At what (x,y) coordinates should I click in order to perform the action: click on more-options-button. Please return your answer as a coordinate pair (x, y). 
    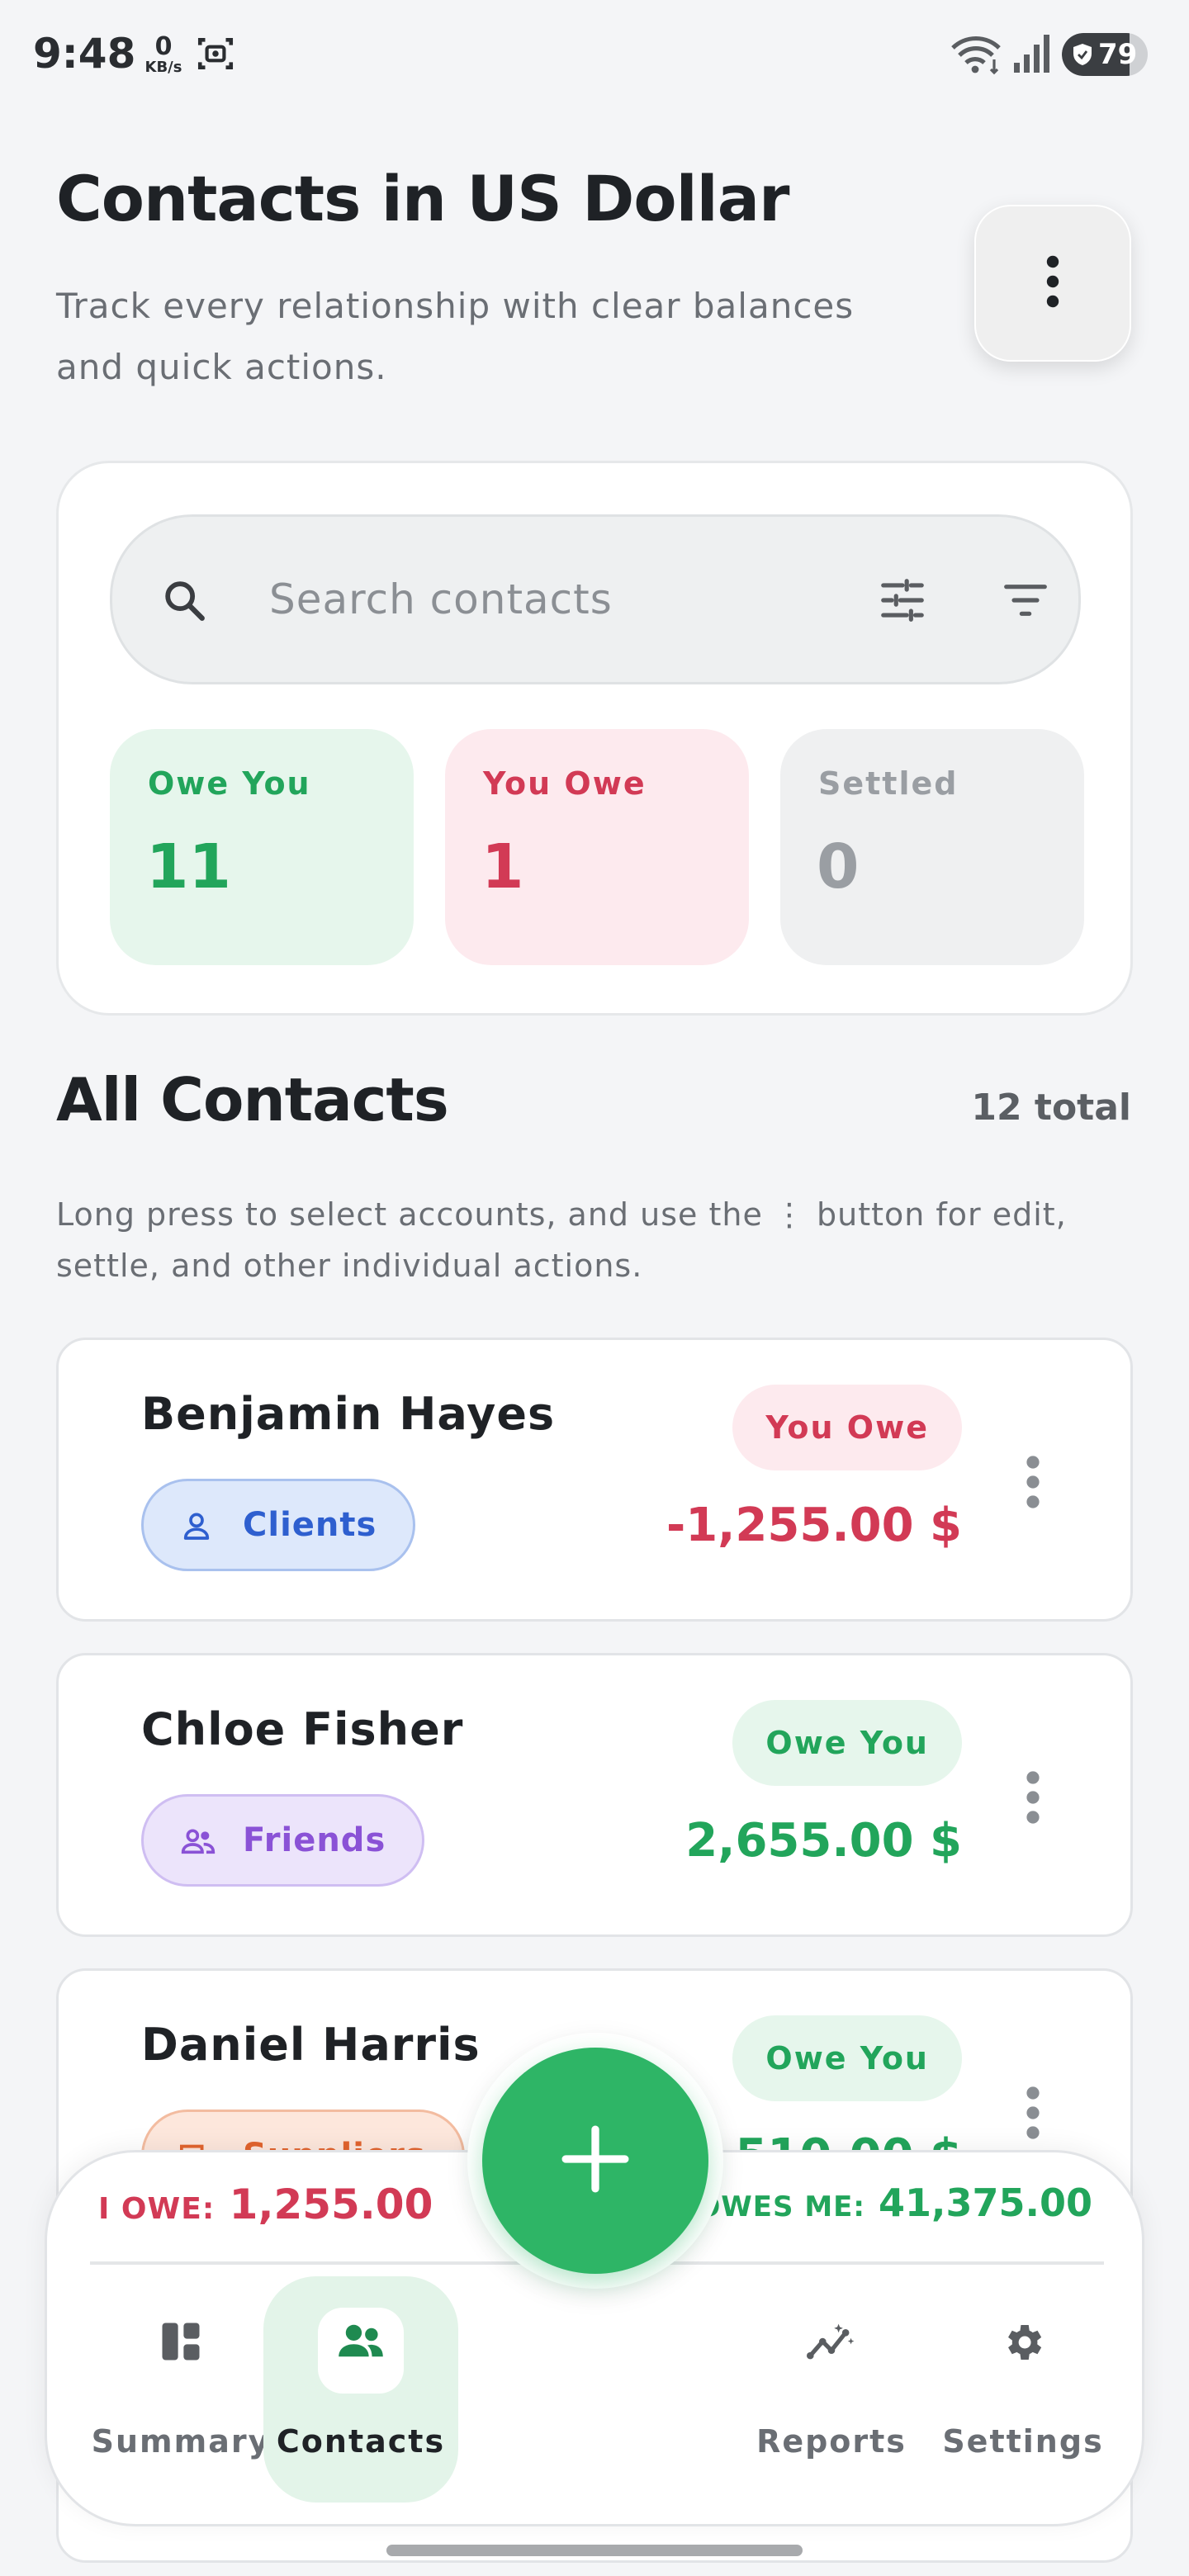
    Looking at the image, I should click on (1052, 283).